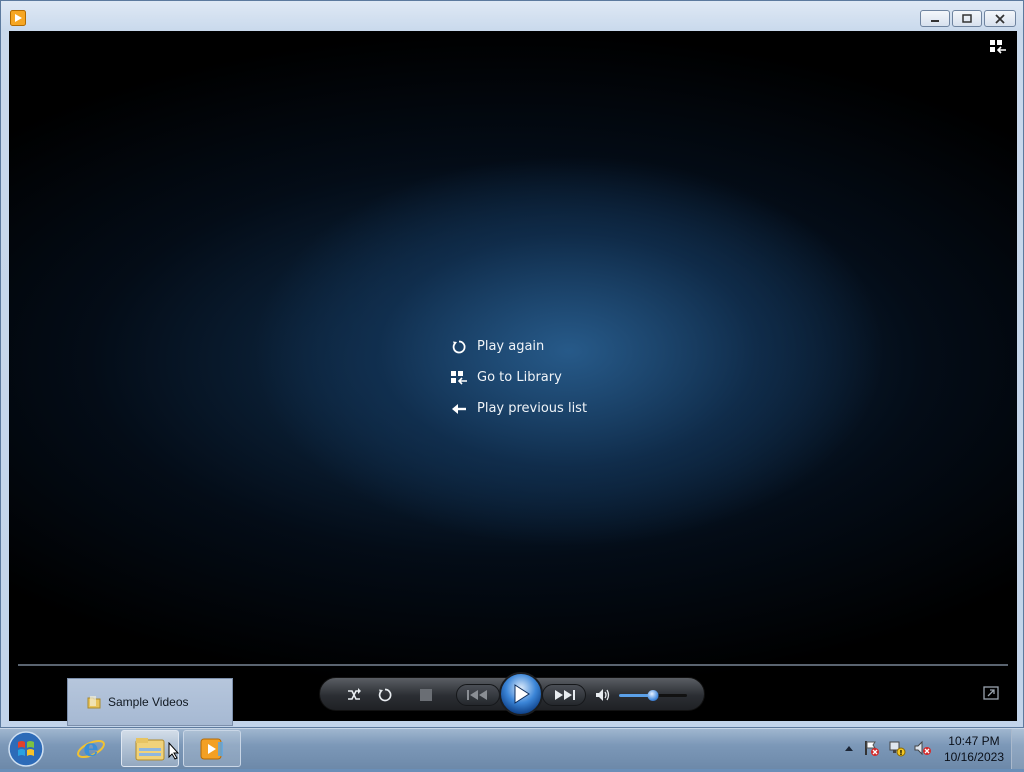 The width and height of the screenshot is (1024, 772). Describe the element at coordinates (1017, 749) in the screenshot. I see `show-desktop-button` at that location.